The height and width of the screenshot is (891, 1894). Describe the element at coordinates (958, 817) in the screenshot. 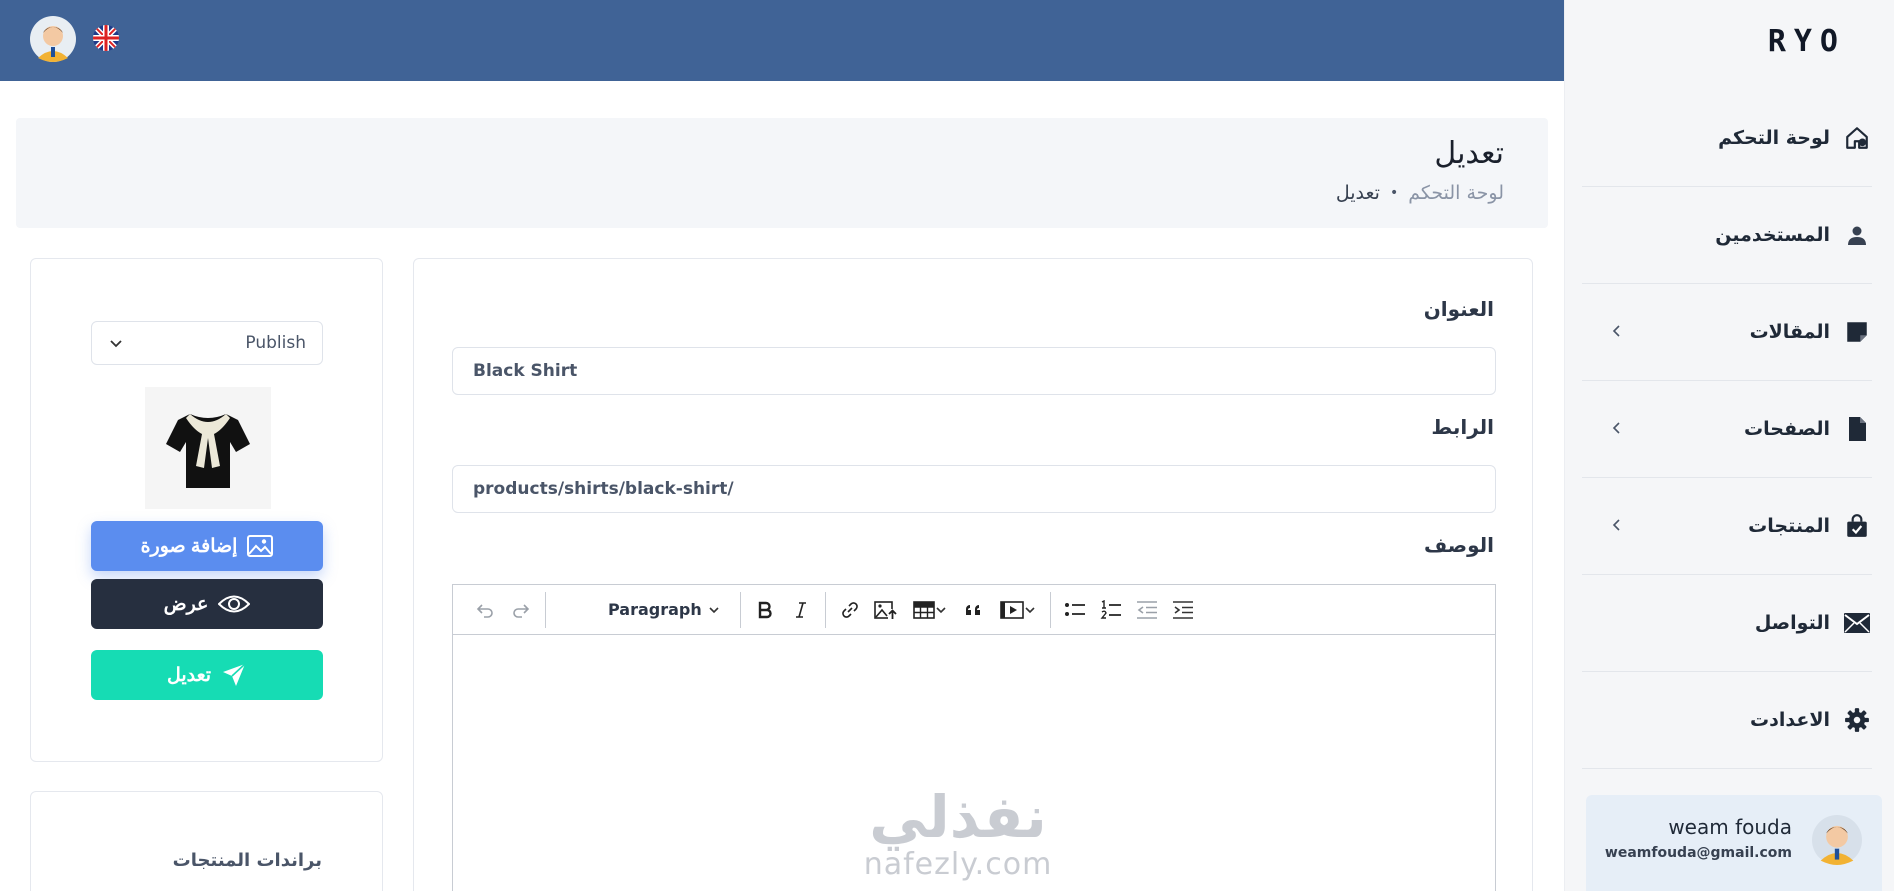

I see `watermark-arabic: نفذلي` at that location.